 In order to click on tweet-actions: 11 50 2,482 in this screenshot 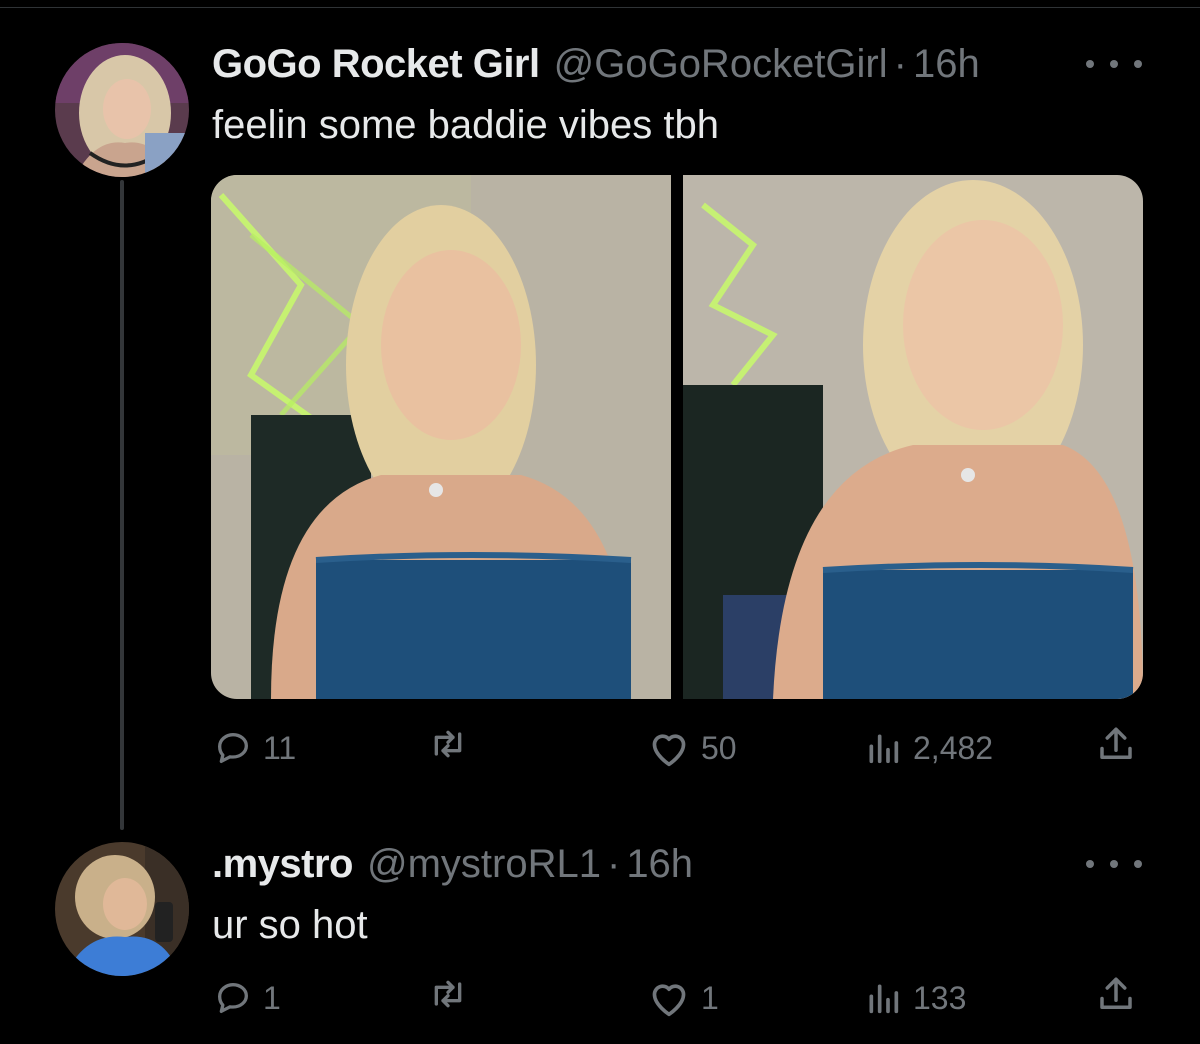, I will do `click(678, 749)`.